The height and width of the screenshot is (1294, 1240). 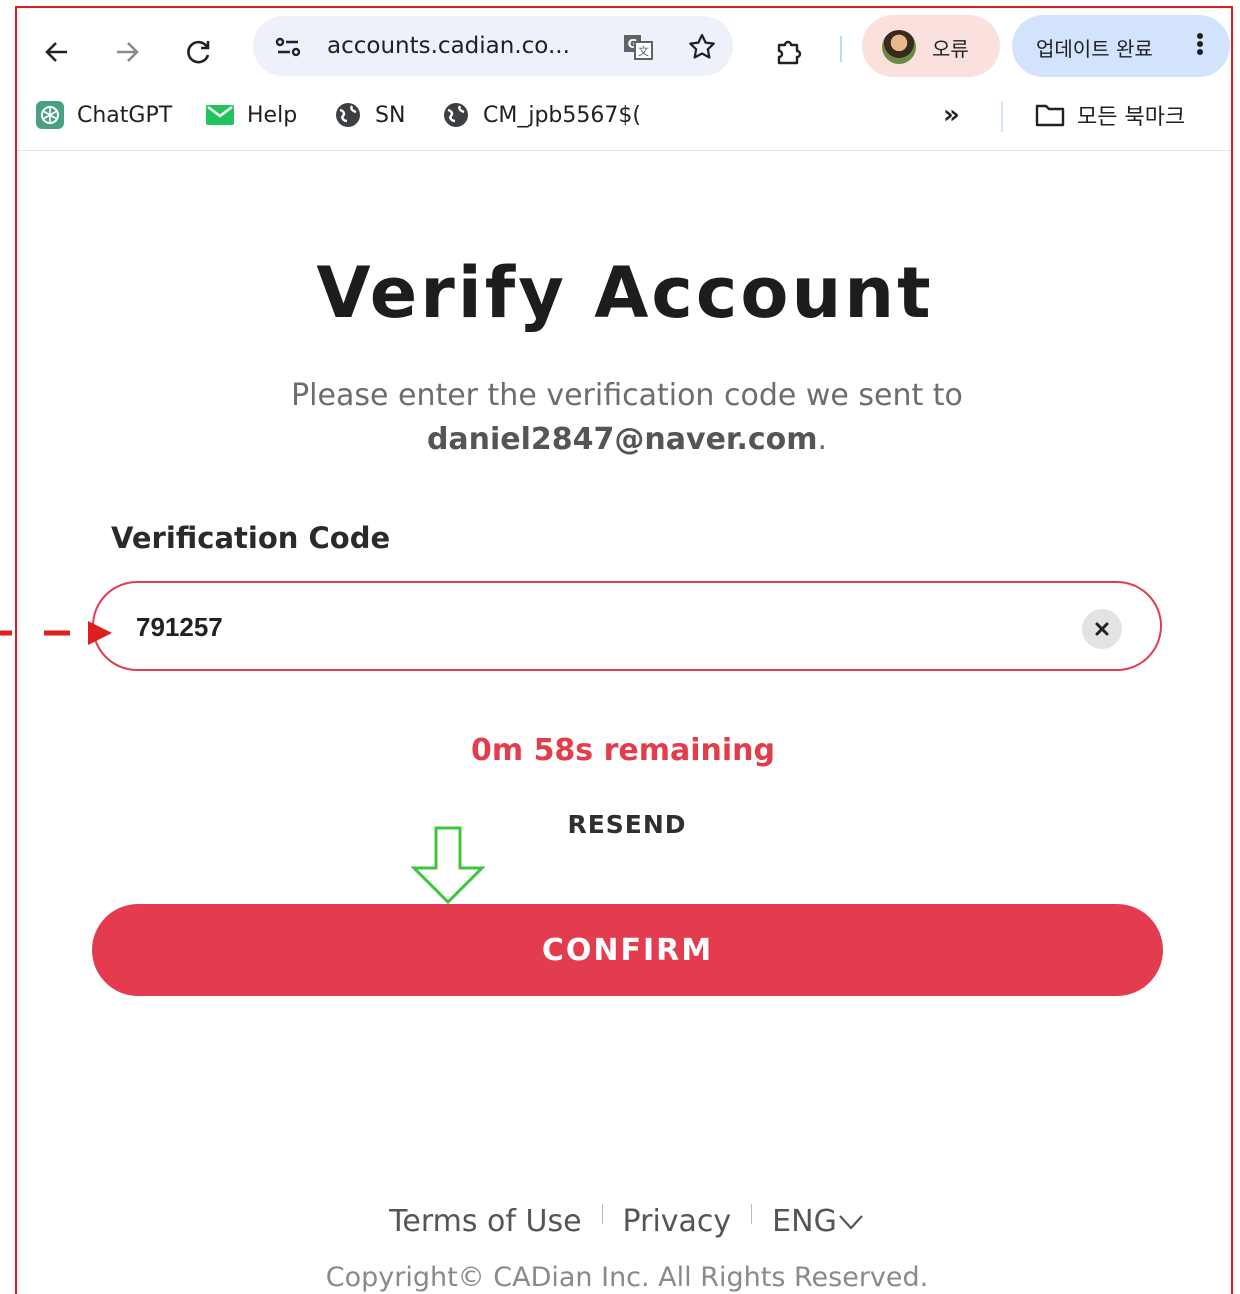 What do you see at coordinates (1050, 115) in the screenshot?
I see `folder-icon` at bounding box center [1050, 115].